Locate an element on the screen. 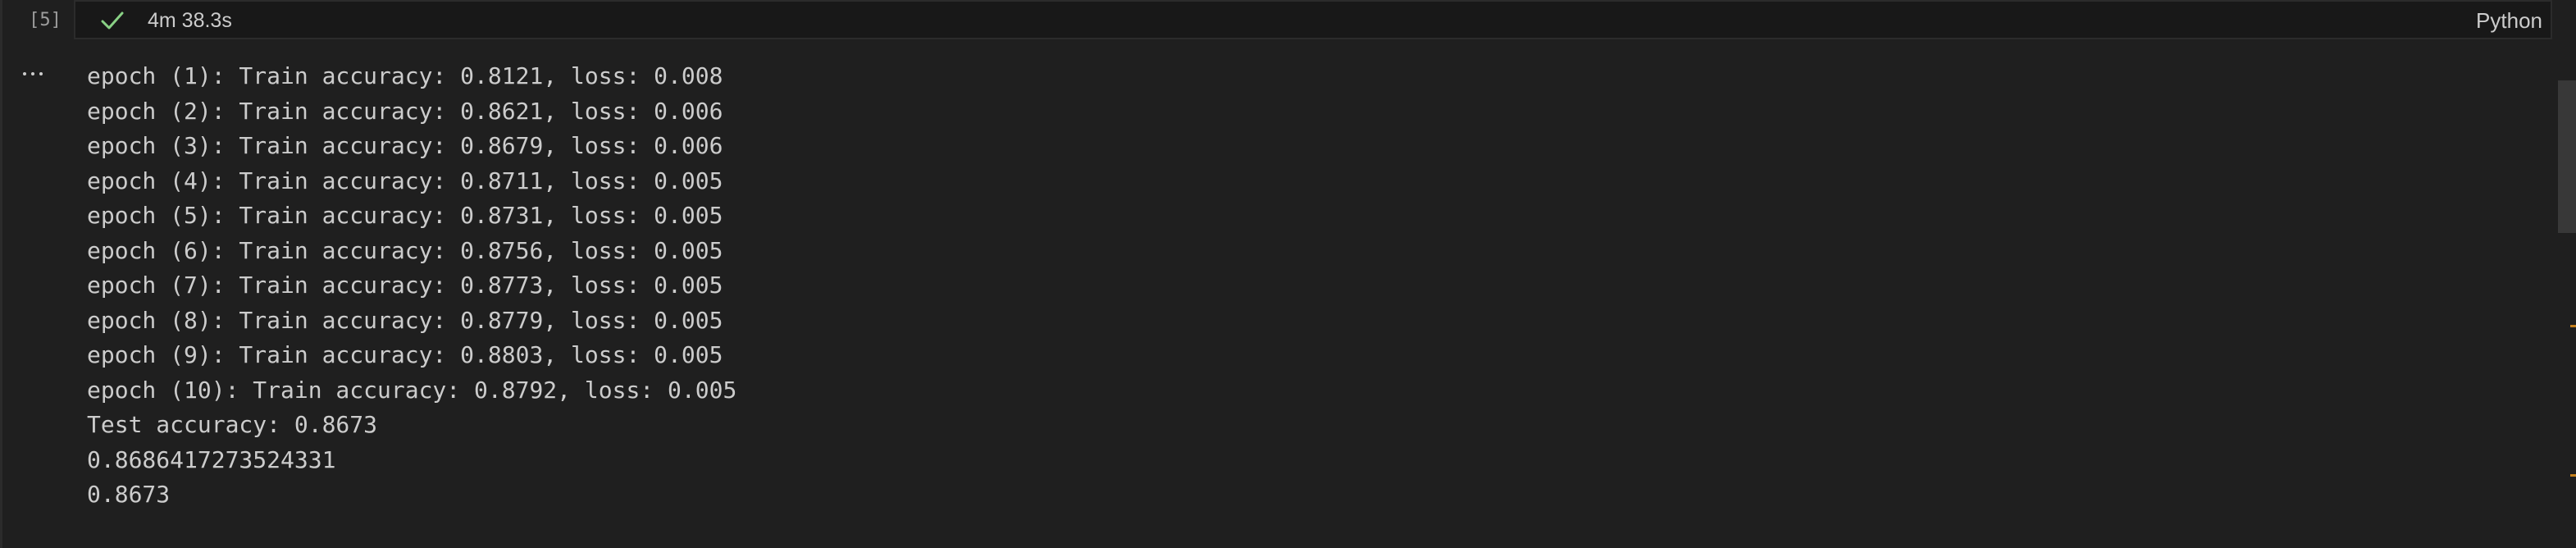 The image size is (2576, 548). cell-left-border is located at coordinates (1, 274).